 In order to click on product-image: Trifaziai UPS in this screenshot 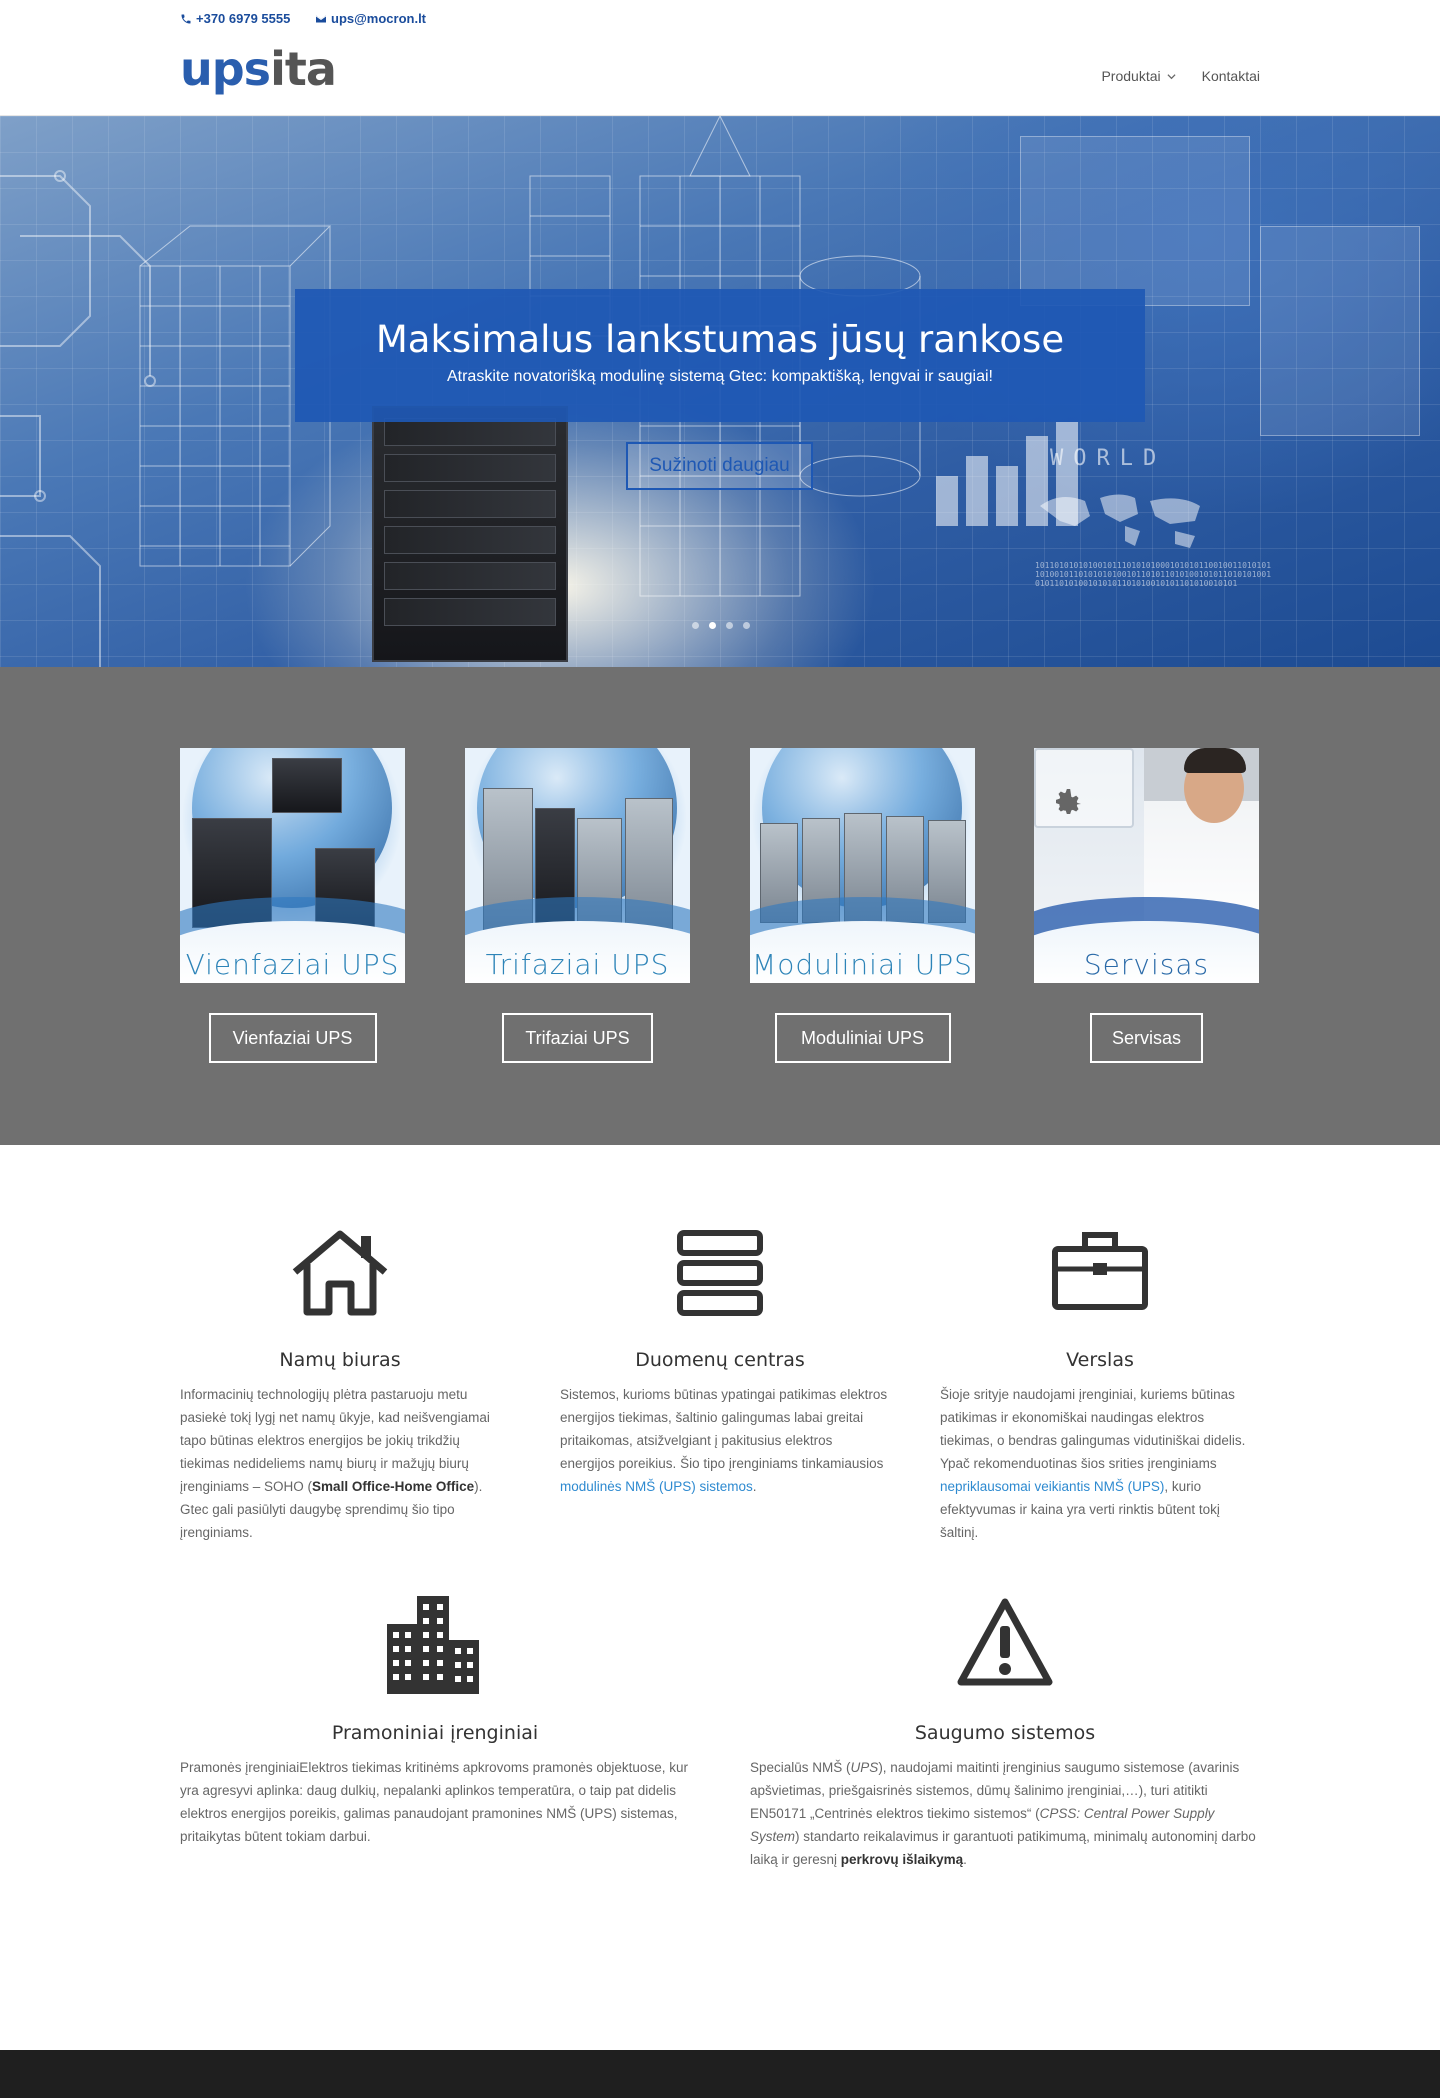, I will do `click(577, 865)`.